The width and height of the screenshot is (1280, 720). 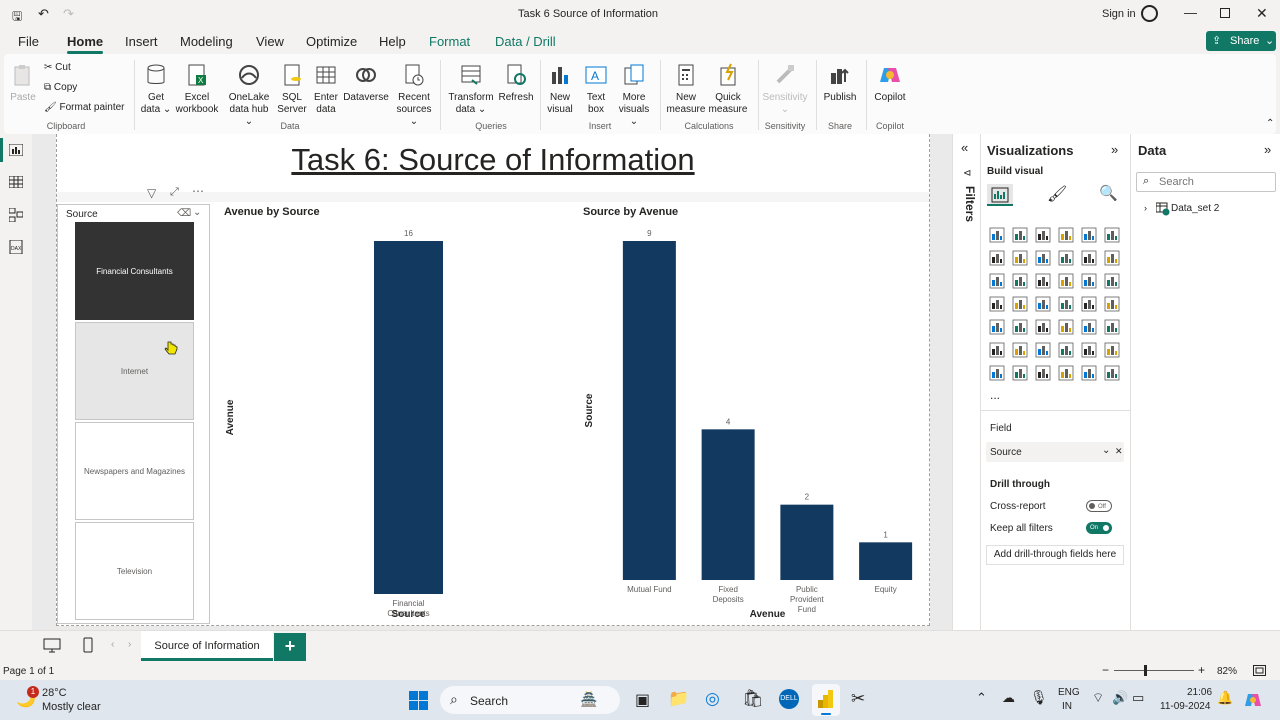 What do you see at coordinates (807, 542) in the screenshot?
I see `bar-public-provident-fund` at bounding box center [807, 542].